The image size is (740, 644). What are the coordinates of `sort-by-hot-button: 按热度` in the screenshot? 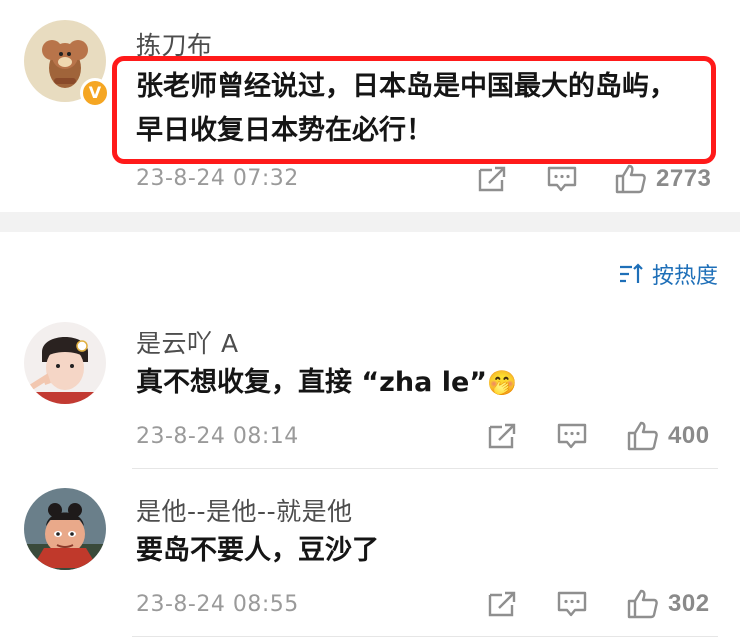 It's located at (668, 274).